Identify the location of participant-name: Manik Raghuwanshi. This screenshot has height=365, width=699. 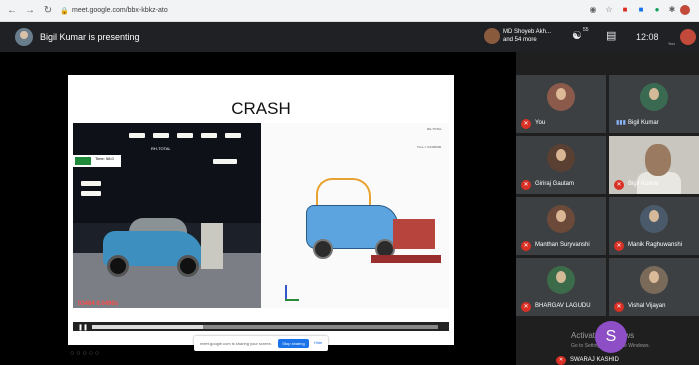
(655, 245).